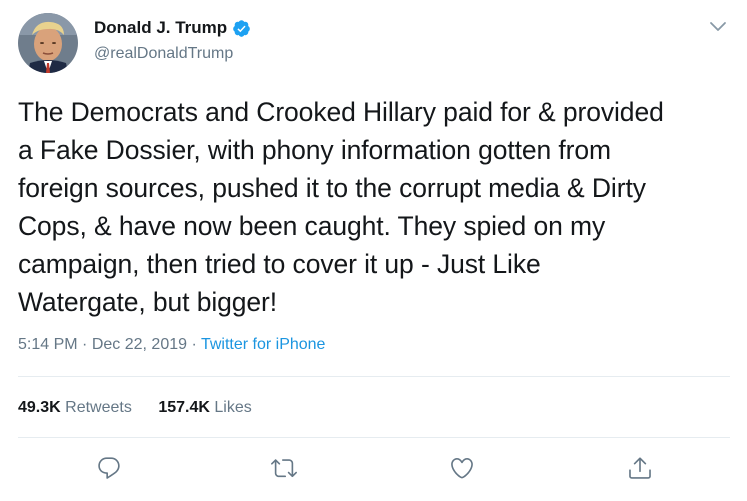  Describe the element at coordinates (98, 407) in the screenshot. I see `retweets-label: Retweets` at that location.